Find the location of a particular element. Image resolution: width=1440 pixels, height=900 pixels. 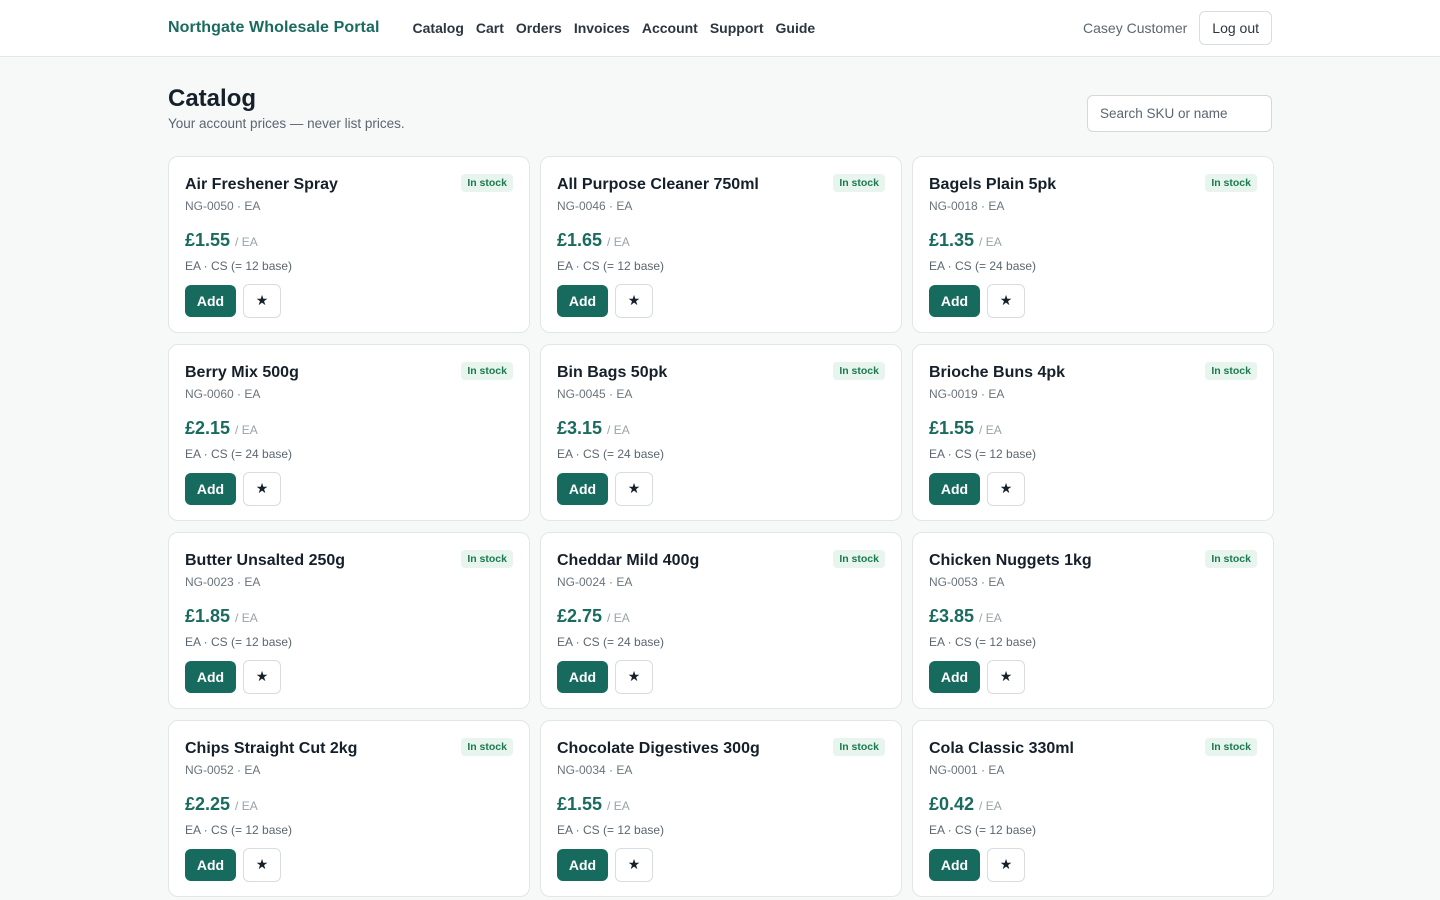

price-row: £1.35 / EA is located at coordinates (965, 240).